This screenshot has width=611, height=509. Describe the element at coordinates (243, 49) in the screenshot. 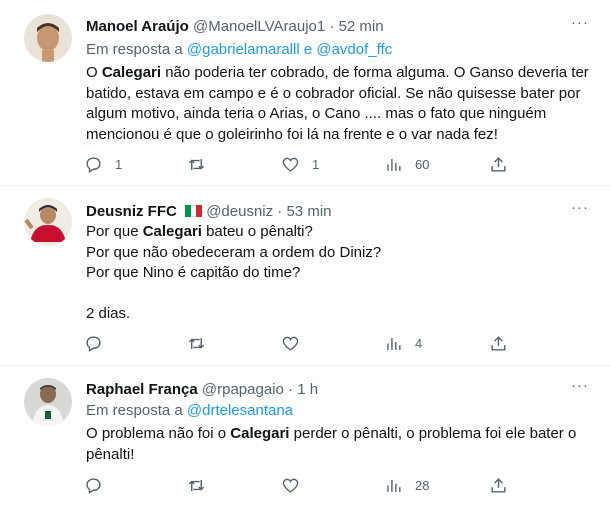

I see `mention-link: @gabrielamaralll` at that location.